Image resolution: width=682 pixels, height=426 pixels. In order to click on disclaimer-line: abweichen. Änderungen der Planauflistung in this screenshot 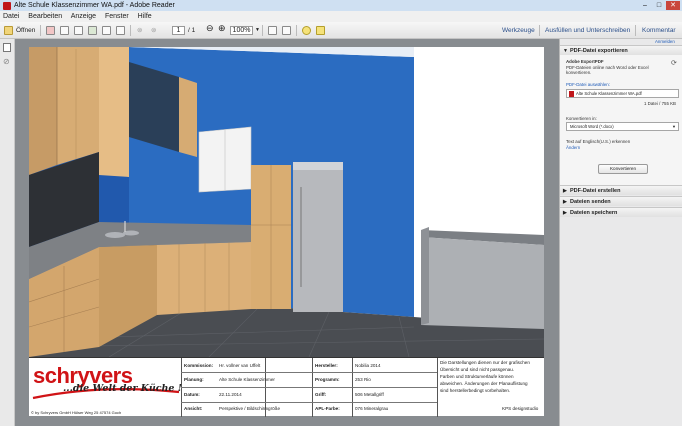, I will do `click(484, 383)`.